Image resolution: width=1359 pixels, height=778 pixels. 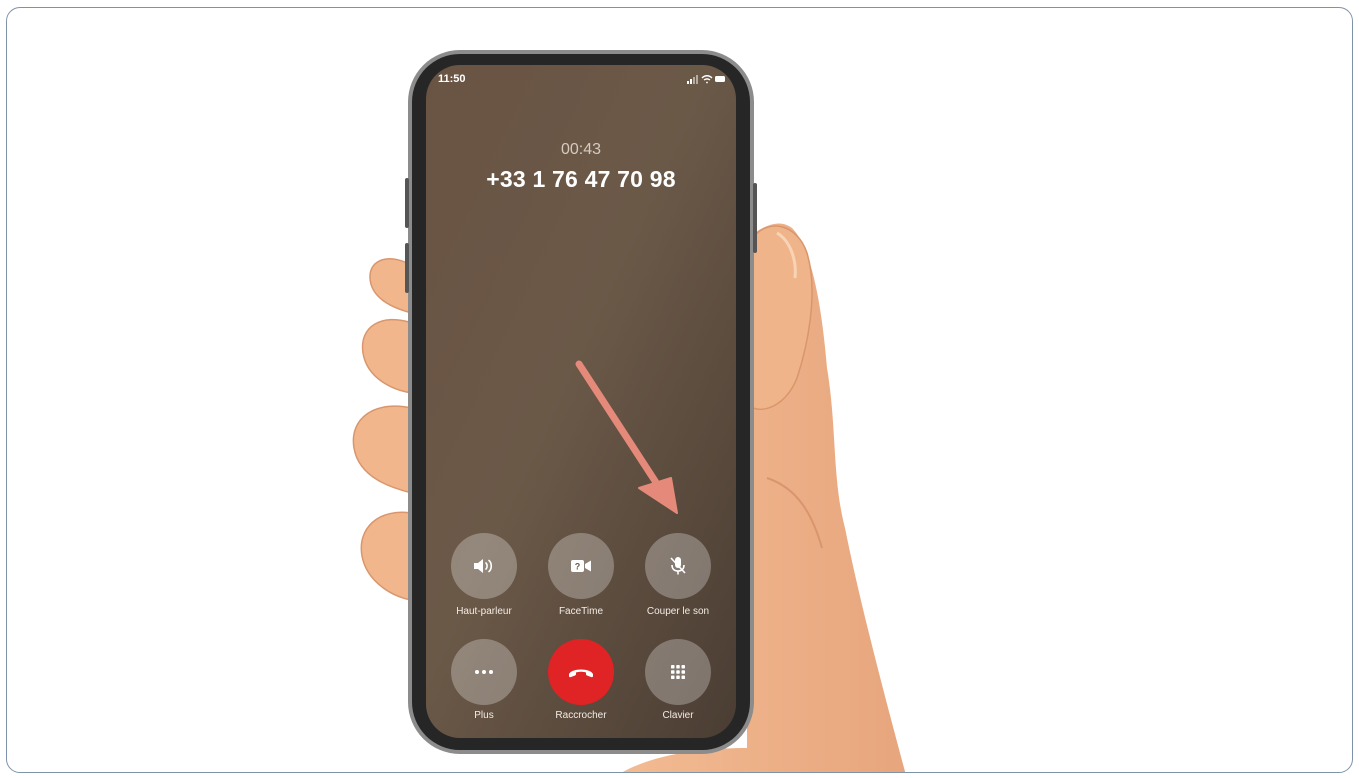 I want to click on call-timer: 00:43, so click(x=581, y=149).